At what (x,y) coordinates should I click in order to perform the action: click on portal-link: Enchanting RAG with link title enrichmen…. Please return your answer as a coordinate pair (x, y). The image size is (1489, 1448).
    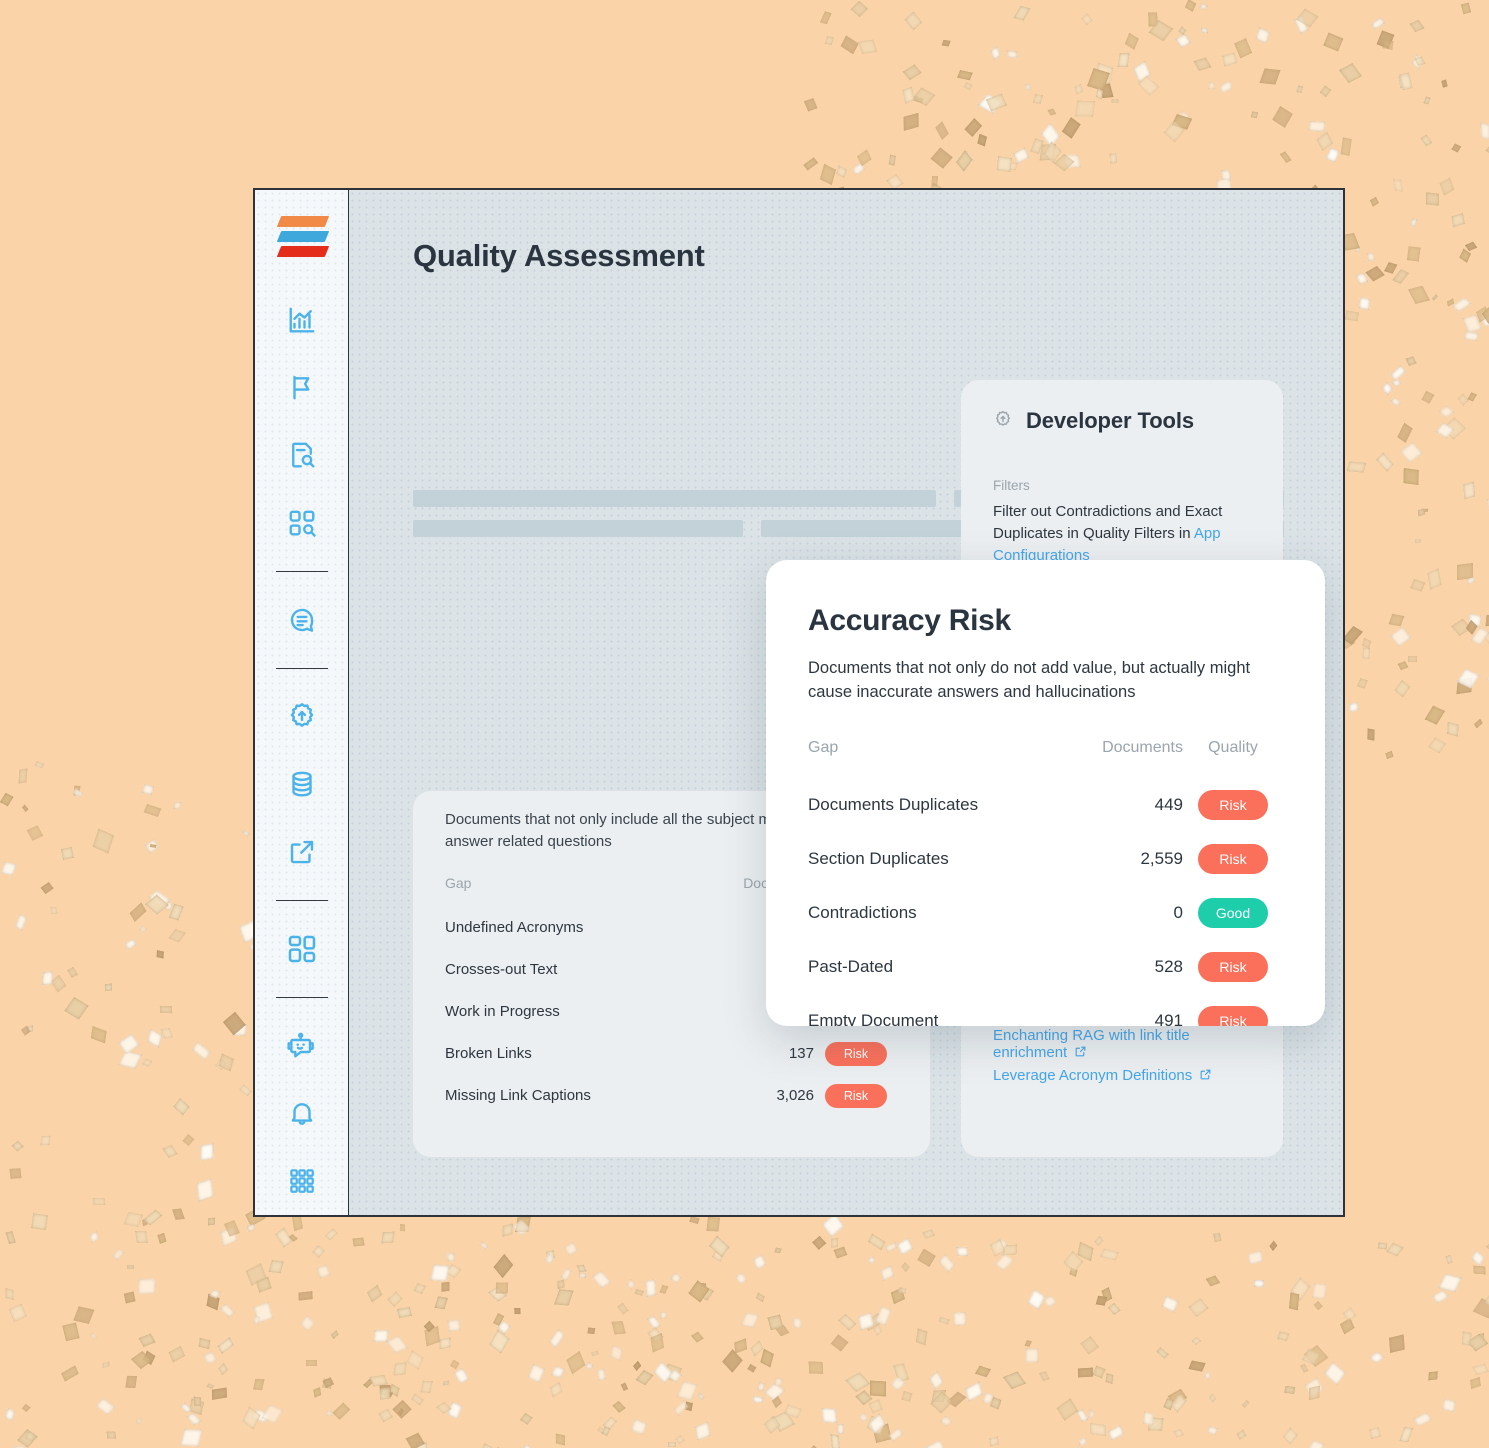
    Looking at the image, I should click on (1122, 1044).